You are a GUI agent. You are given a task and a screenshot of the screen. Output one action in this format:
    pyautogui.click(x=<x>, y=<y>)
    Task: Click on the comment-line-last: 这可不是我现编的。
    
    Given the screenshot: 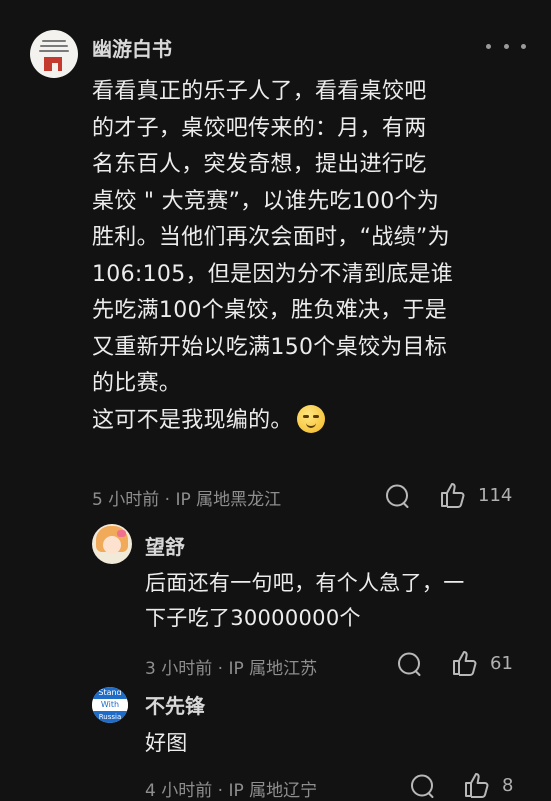 What is the action you would take?
    pyautogui.click(x=302, y=421)
    